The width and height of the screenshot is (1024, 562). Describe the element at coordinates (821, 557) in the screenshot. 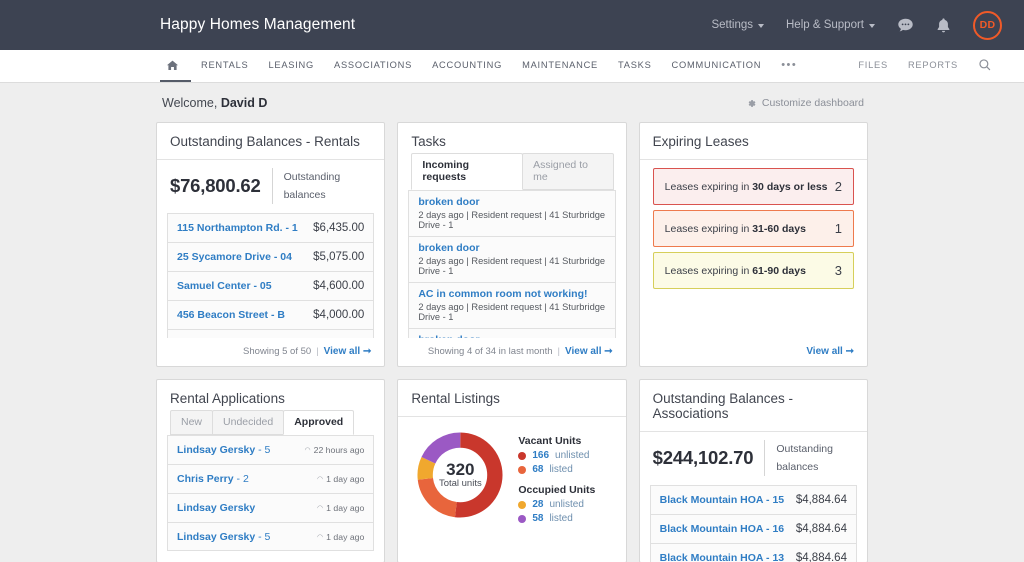

I see `list-item-value: $4,884.64` at that location.